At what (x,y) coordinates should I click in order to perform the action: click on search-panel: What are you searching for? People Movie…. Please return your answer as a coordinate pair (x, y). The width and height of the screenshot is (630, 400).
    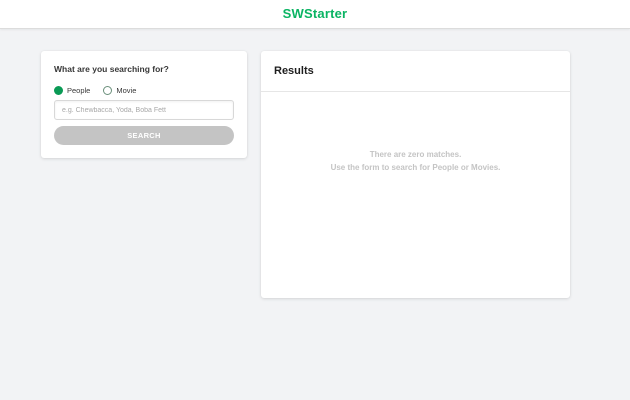
    Looking at the image, I should click on (144, 104).